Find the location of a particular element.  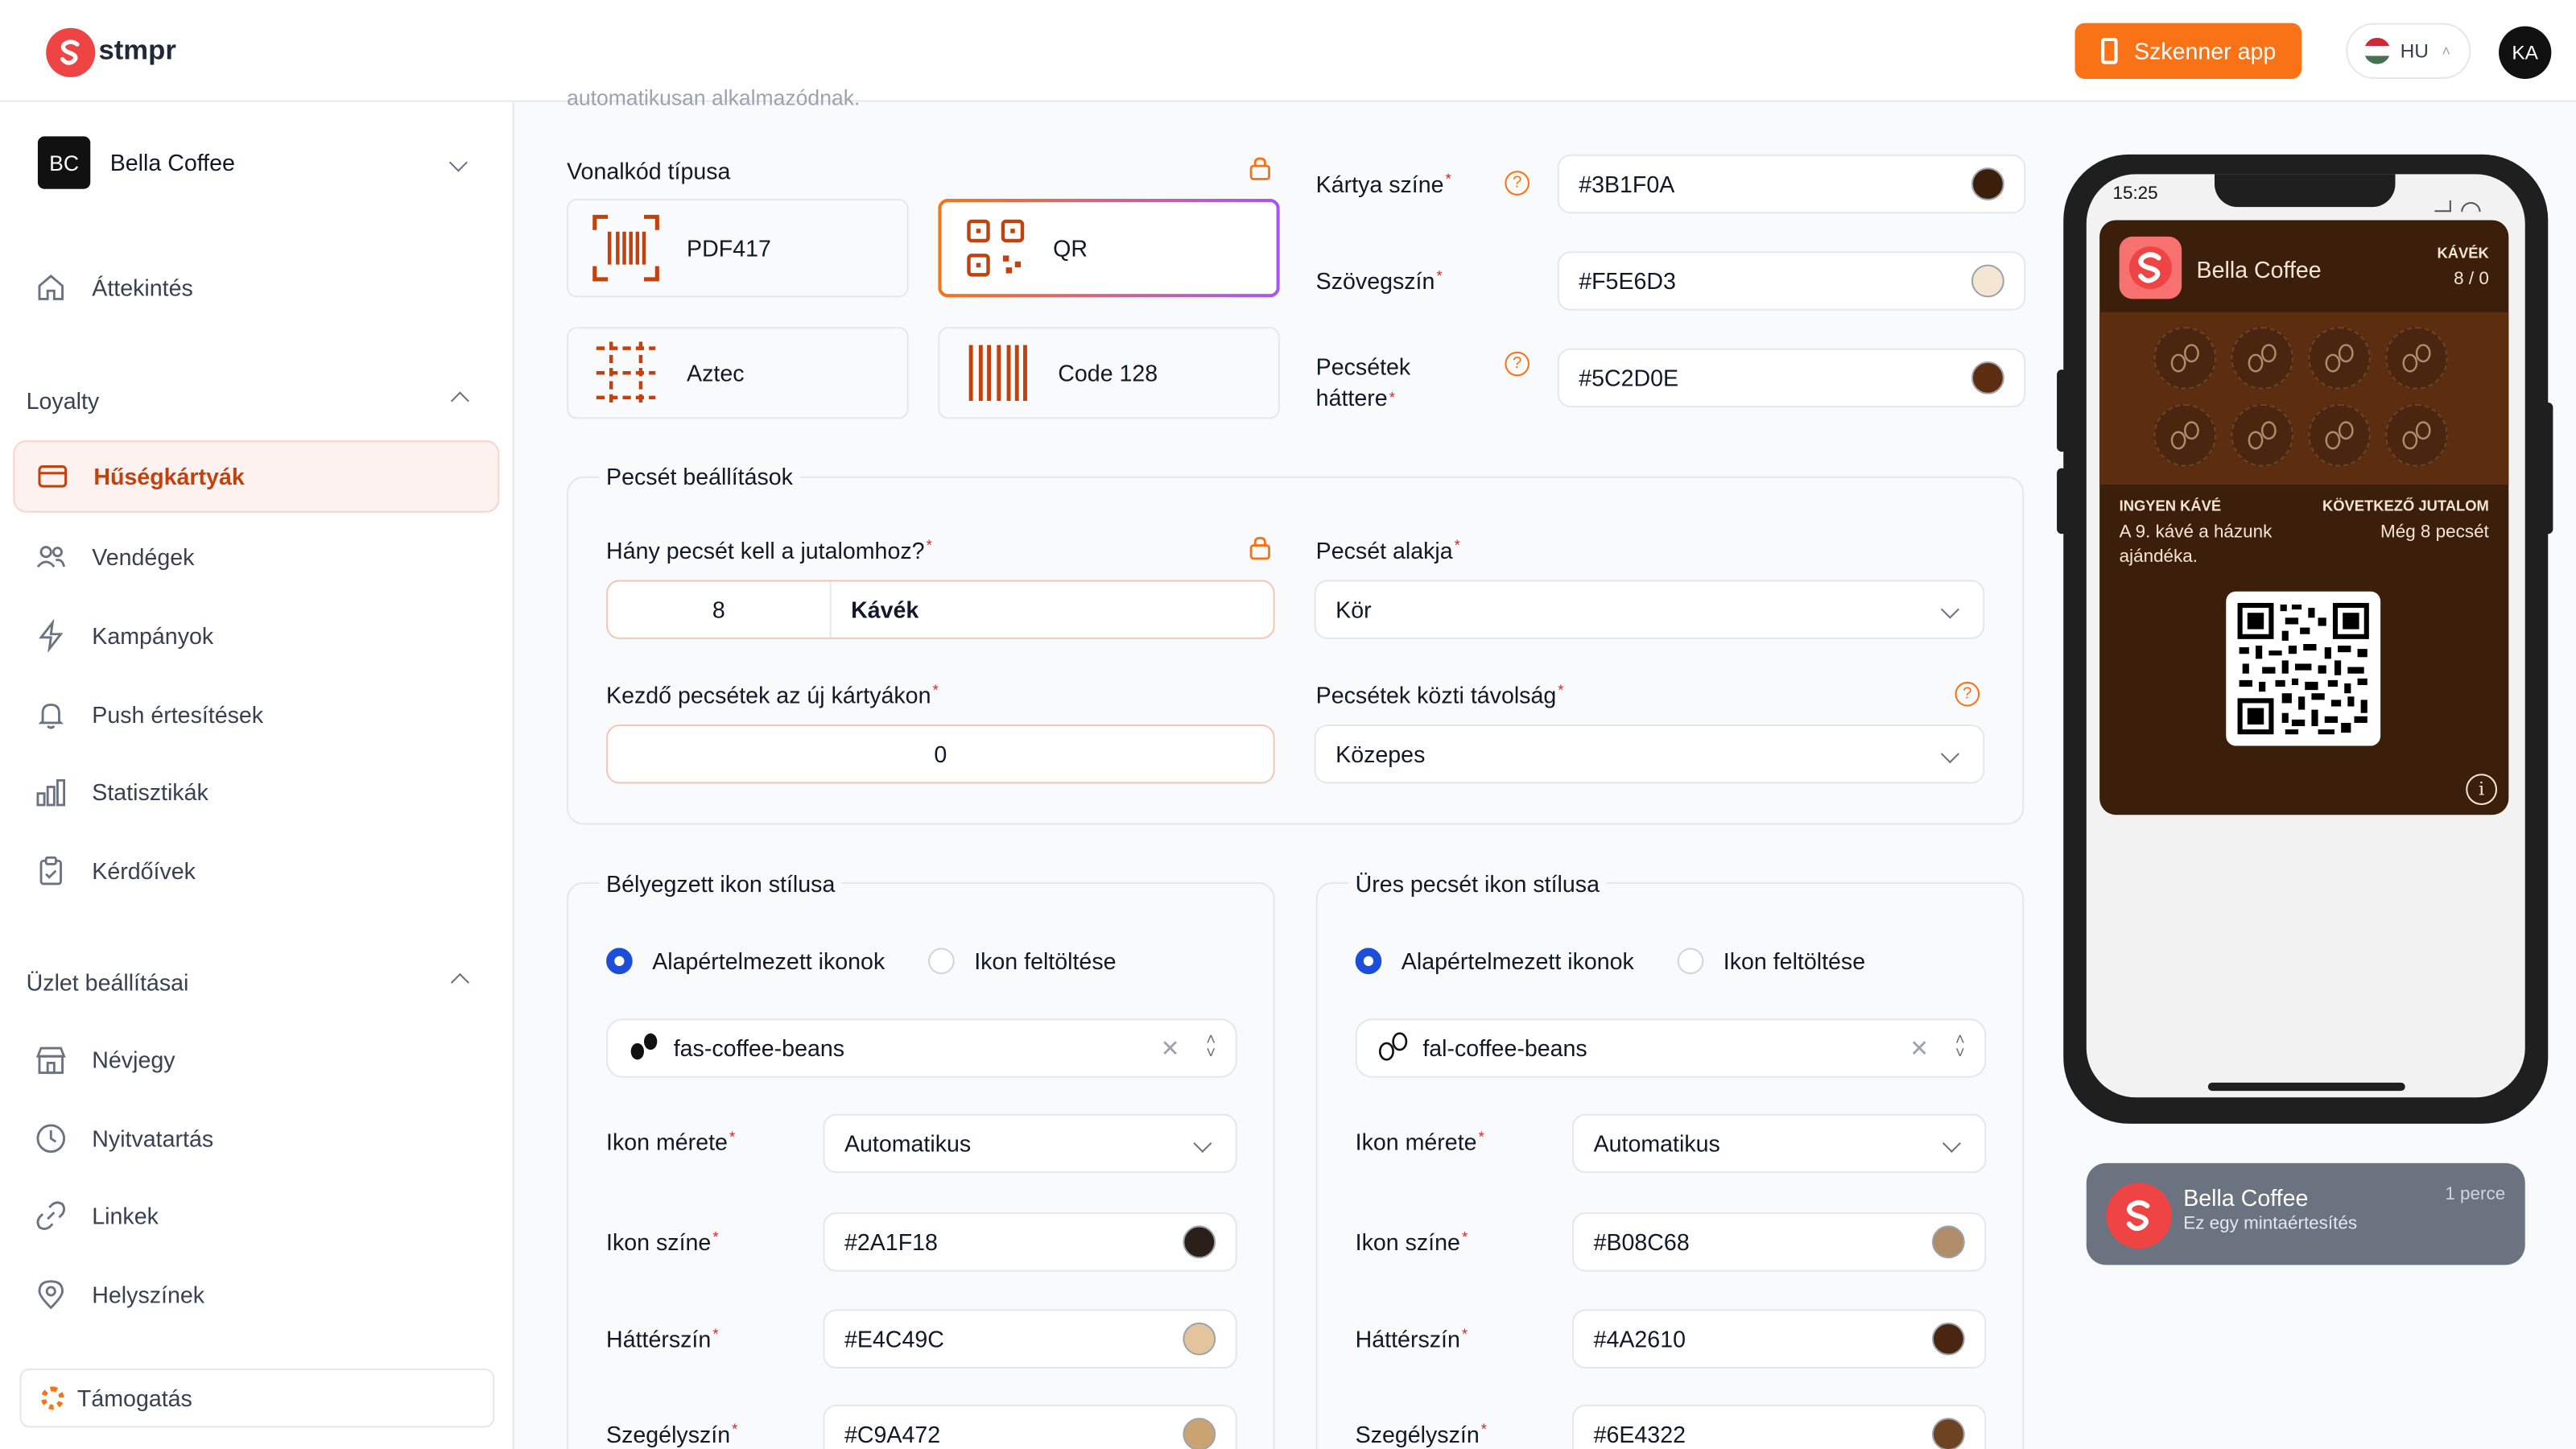

business-switcher: BC Bella Coffee is located at coordinates (257, 162).